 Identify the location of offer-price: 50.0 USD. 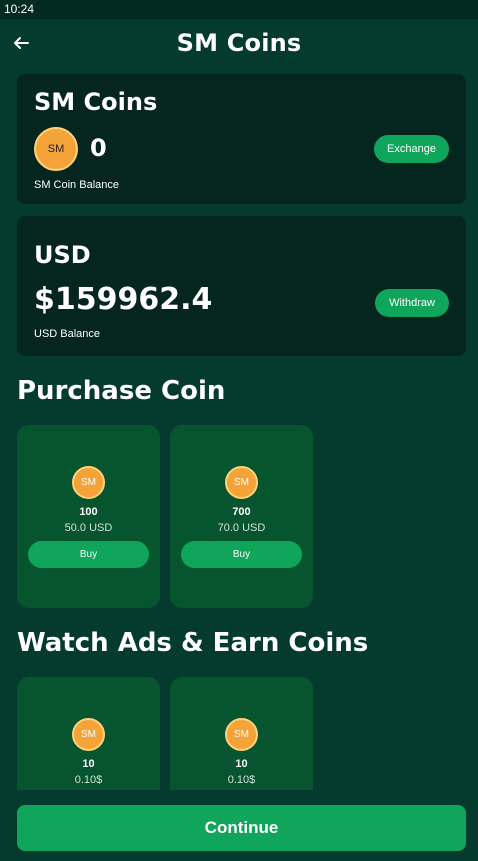
(88, 528).